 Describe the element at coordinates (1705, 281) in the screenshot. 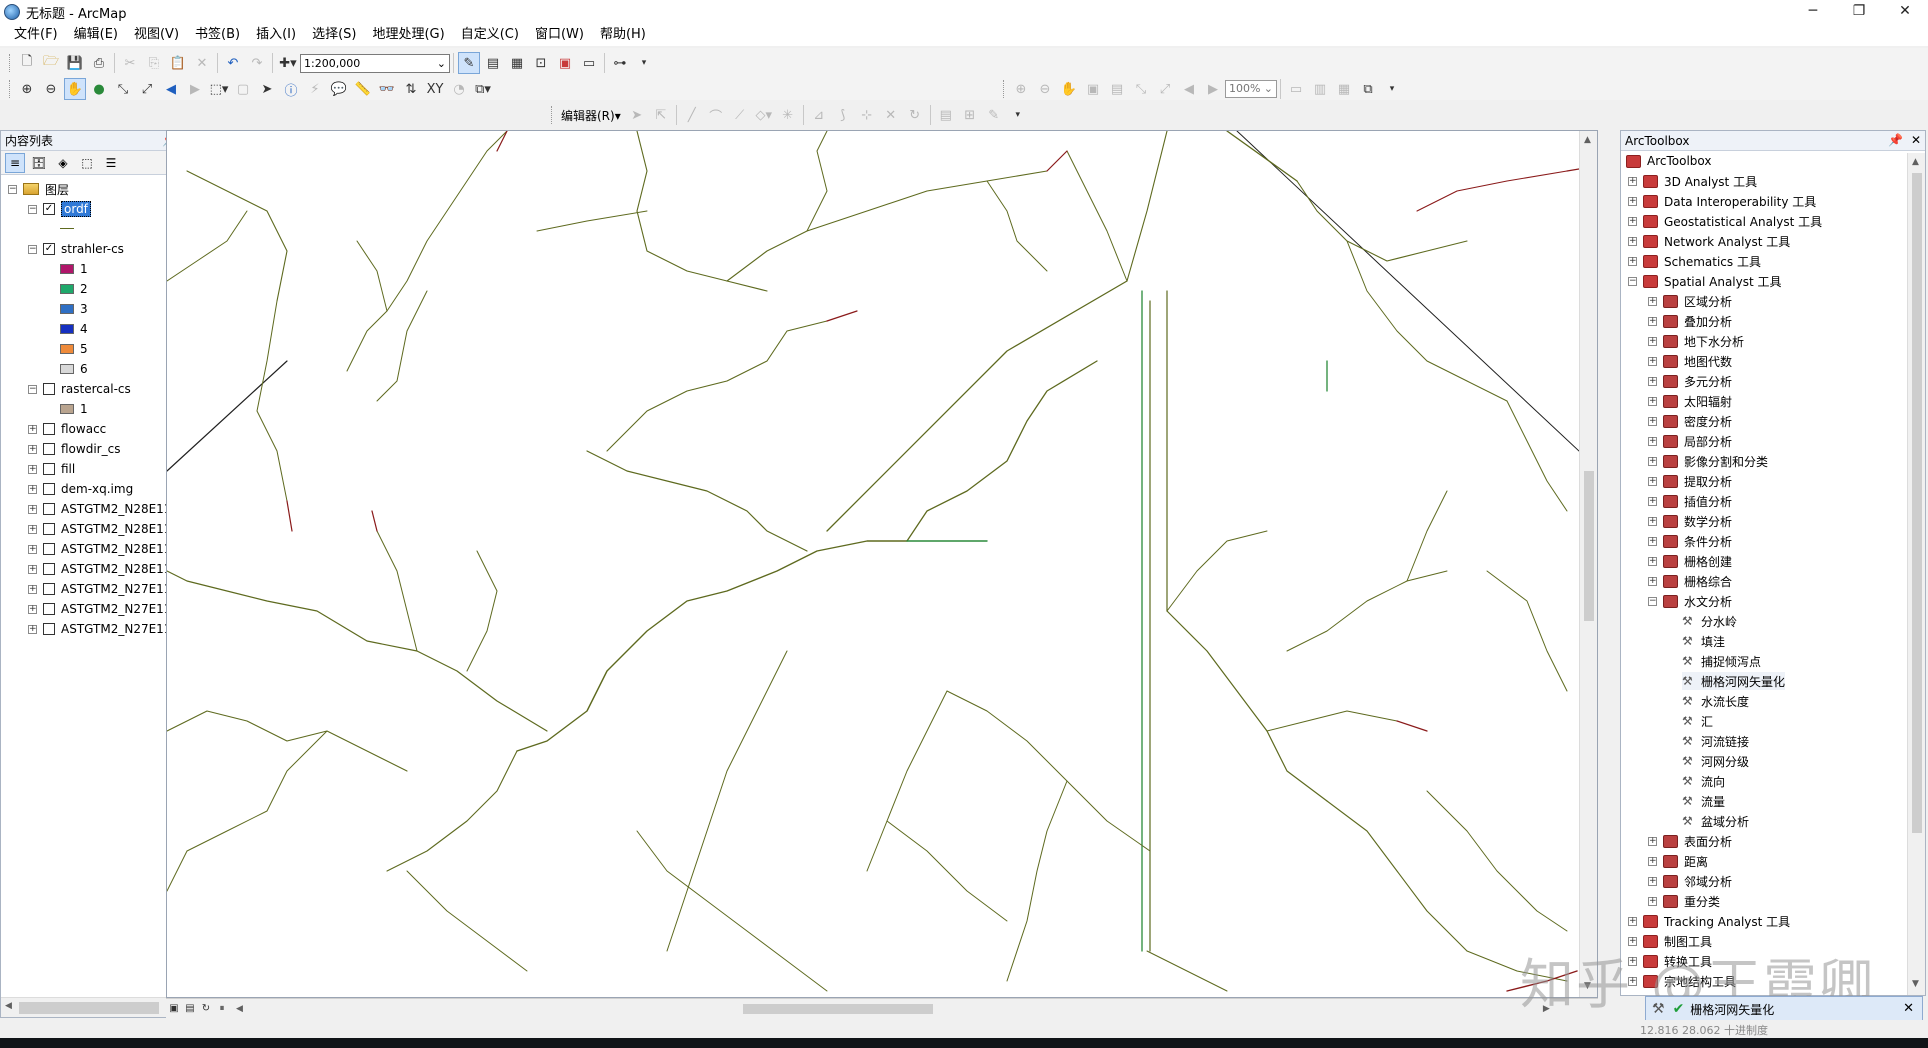

I see `toolbox-item-spatial-analyst: − Spatial Analyst 工具` at that location.